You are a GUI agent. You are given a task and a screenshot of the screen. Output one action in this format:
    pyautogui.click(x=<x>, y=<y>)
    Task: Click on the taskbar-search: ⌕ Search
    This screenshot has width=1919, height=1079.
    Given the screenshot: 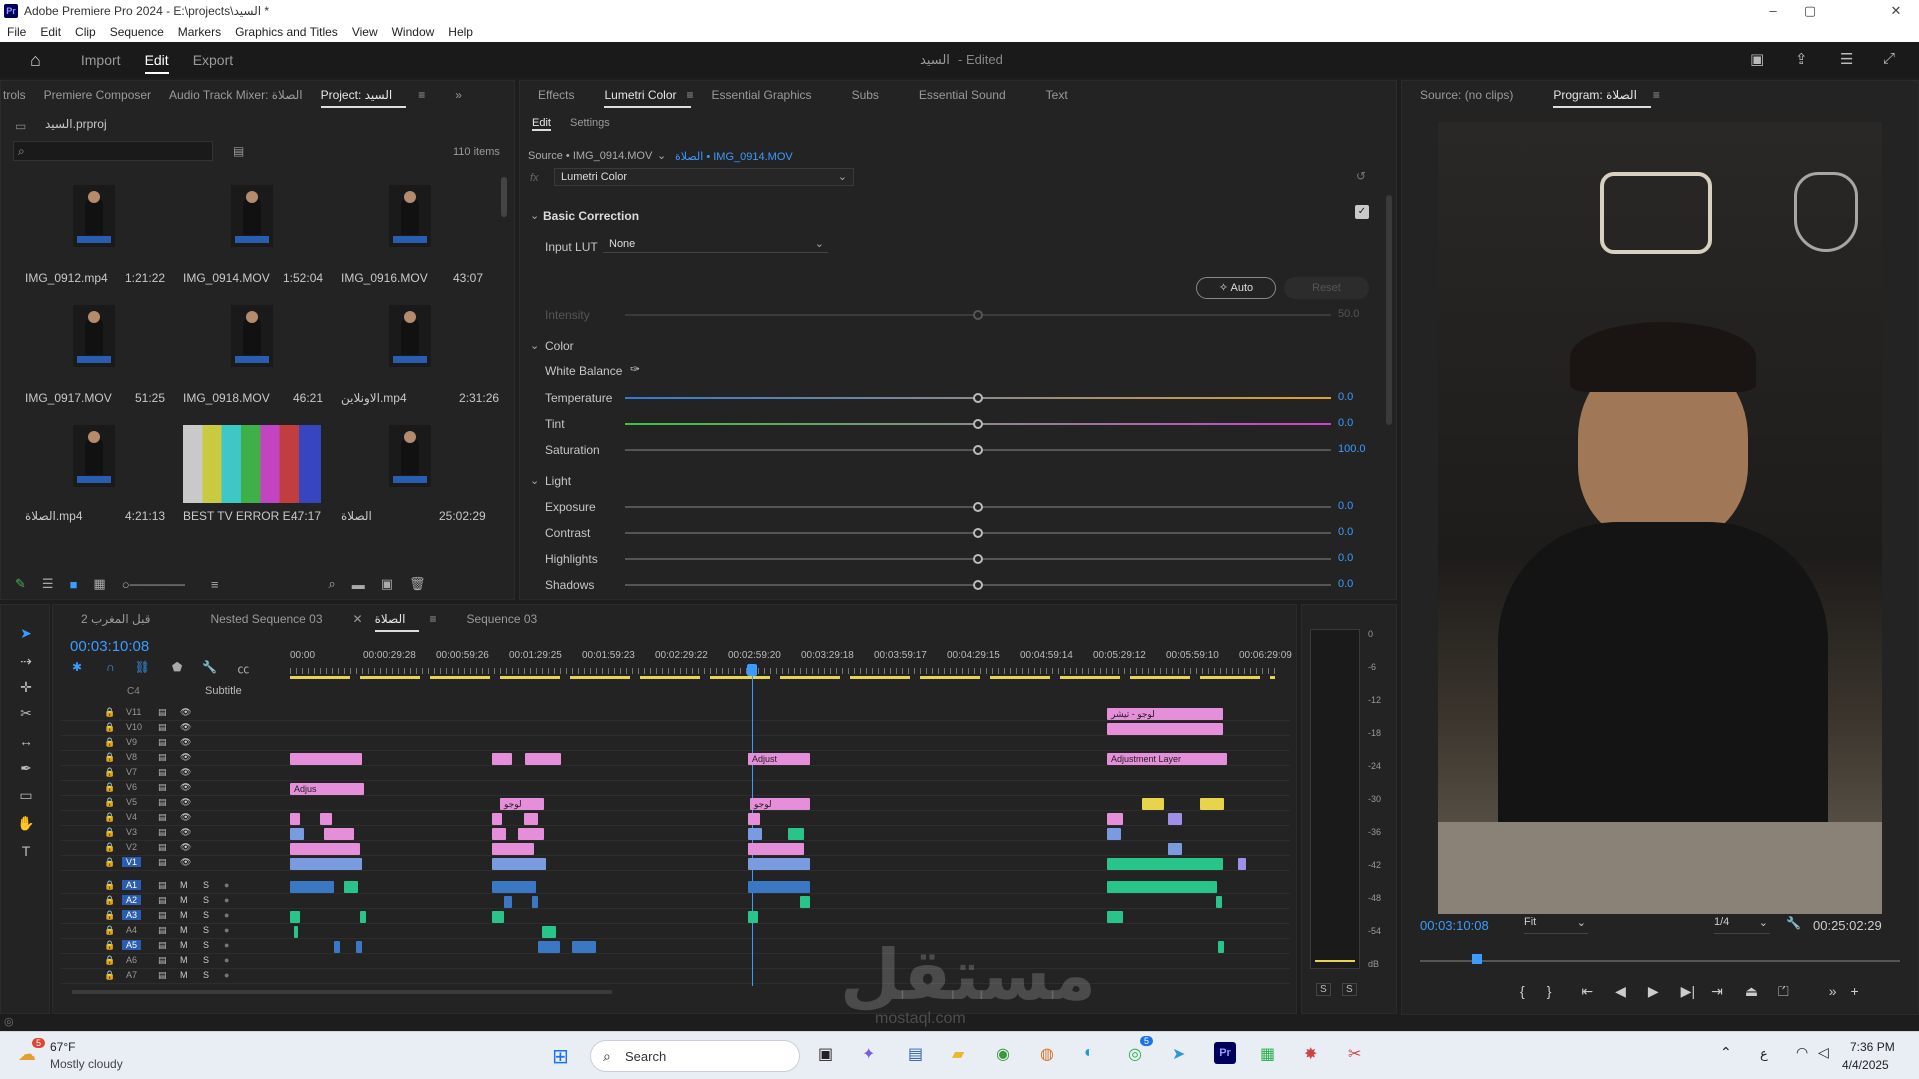 What is the action you would take?
    pyautogui.click(x=695, y=1056)
    